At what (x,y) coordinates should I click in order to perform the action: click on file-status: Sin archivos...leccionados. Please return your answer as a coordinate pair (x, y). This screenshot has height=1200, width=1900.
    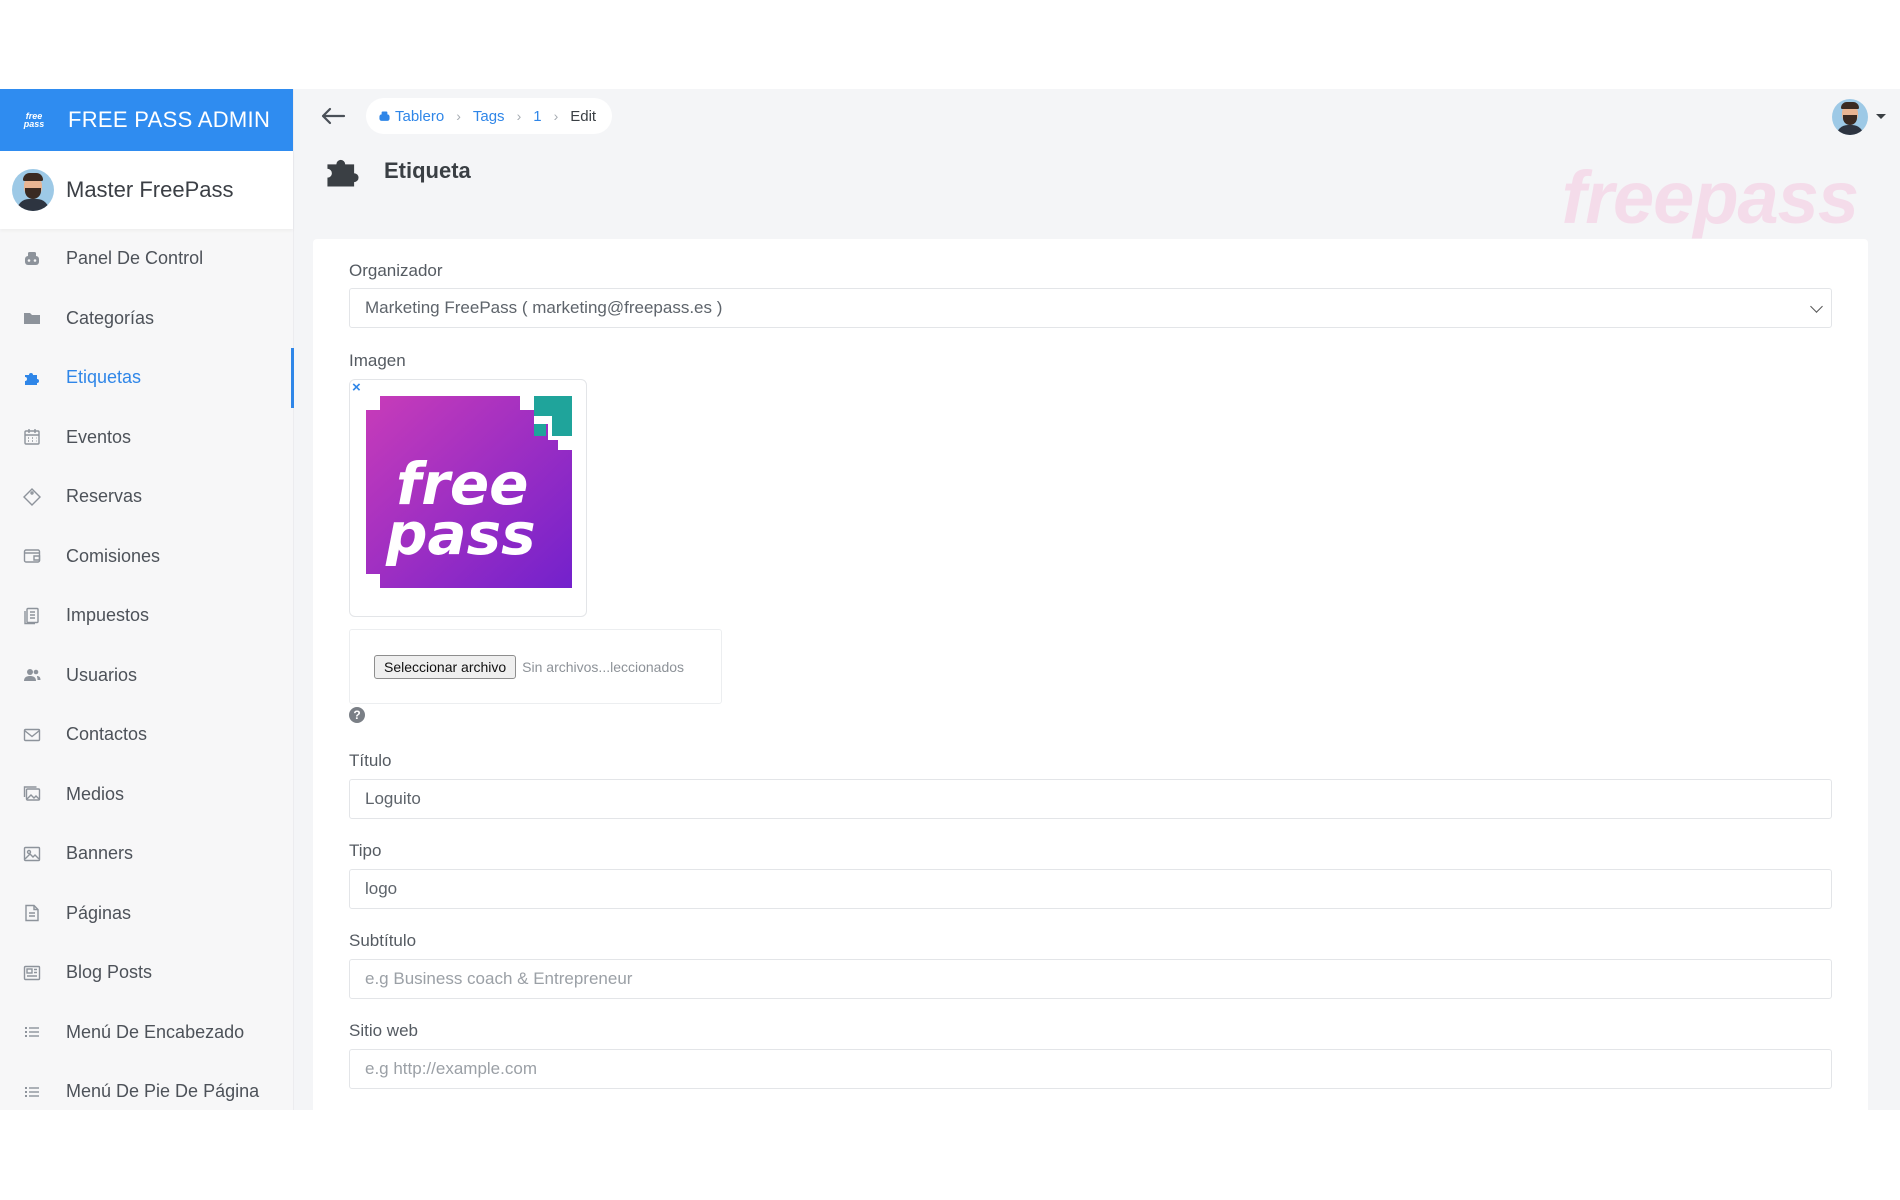
    Looking at the image, I should click on (603, 666).